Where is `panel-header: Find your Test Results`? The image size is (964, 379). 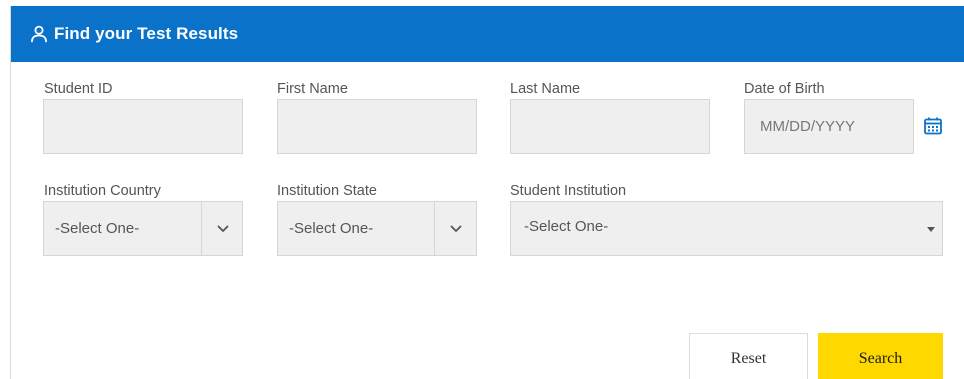 panel-header: Find your Test Results is located at coordinates (487, 34).